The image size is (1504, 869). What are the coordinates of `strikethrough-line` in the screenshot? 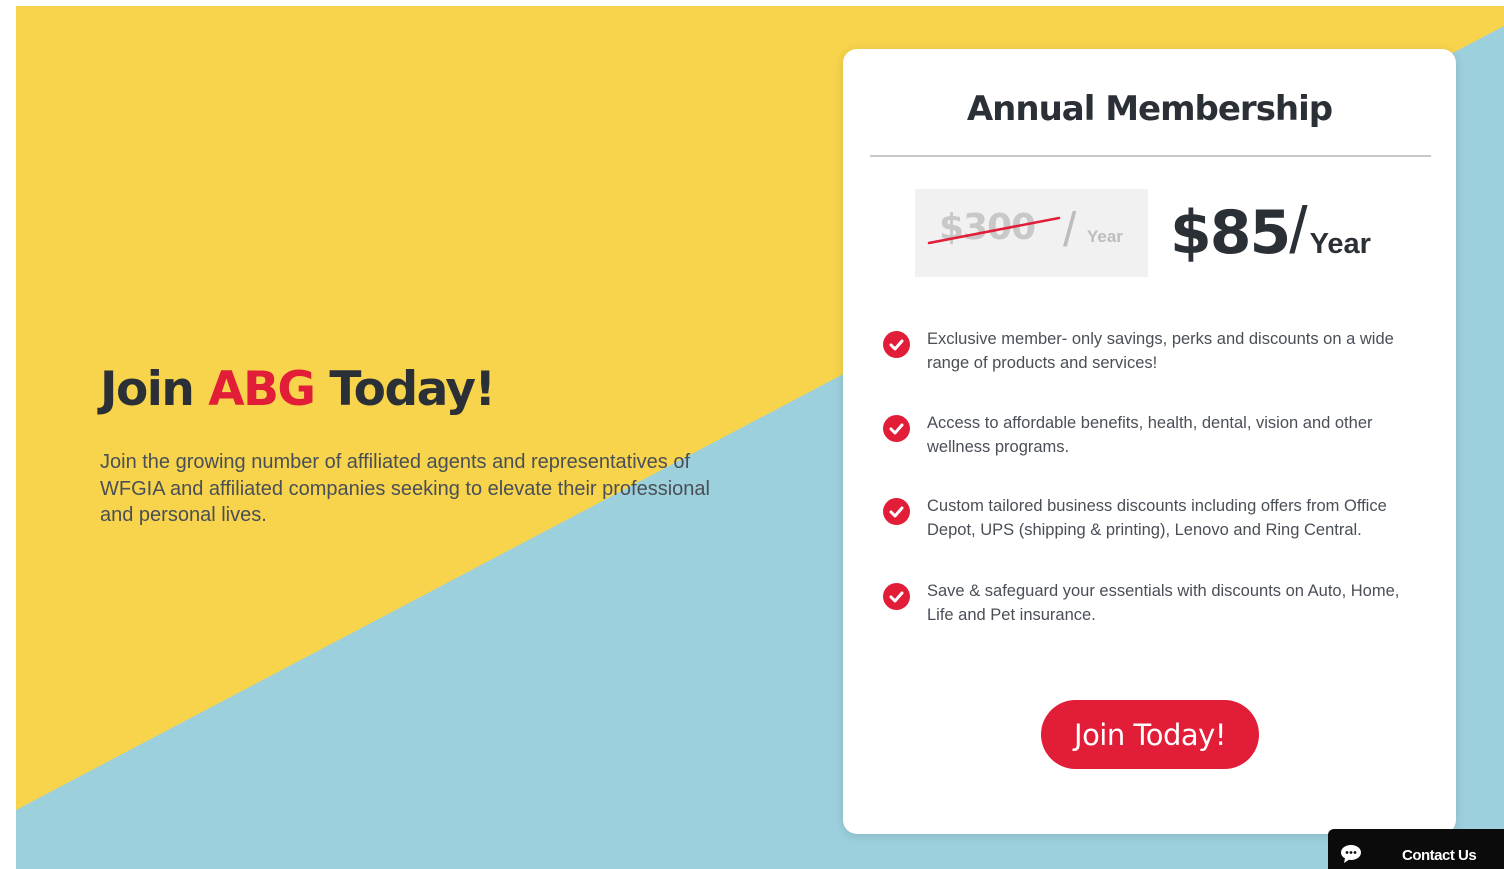 It's located at (994, 230).